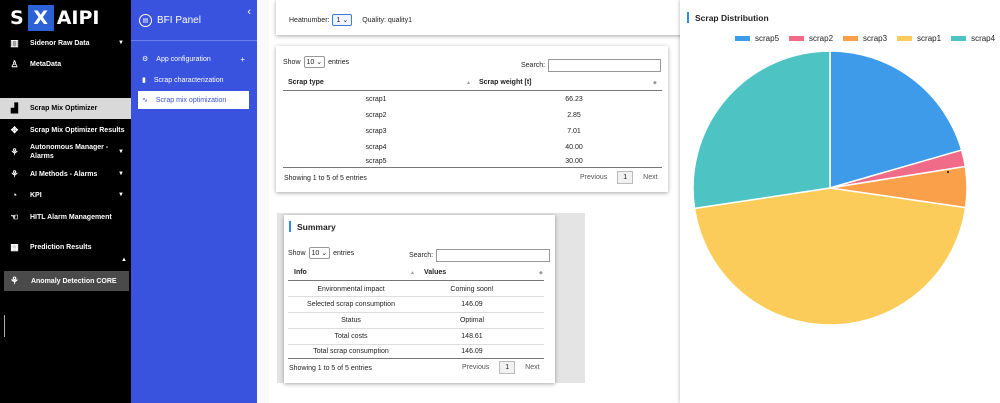  What do you see at coordinates (14, 108) in the screenshot?
I see `factory-icon: ▟` at bounding box center [14, 108].